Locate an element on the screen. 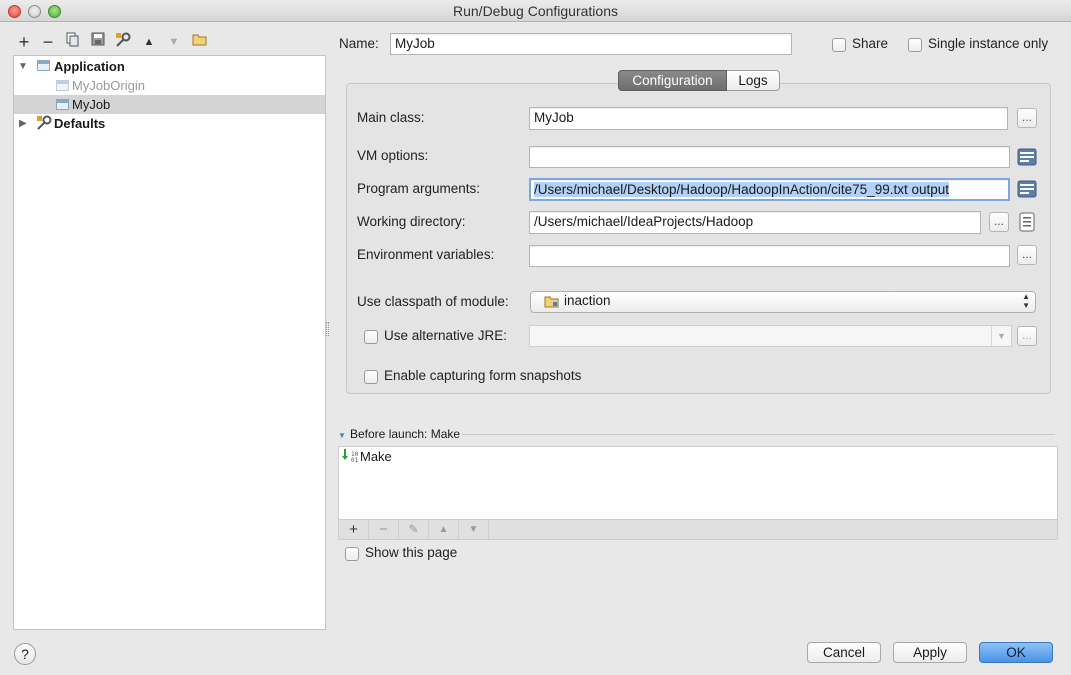 The image size is (1071, 675). name-label: Name: is located at coordinates (359, 43).